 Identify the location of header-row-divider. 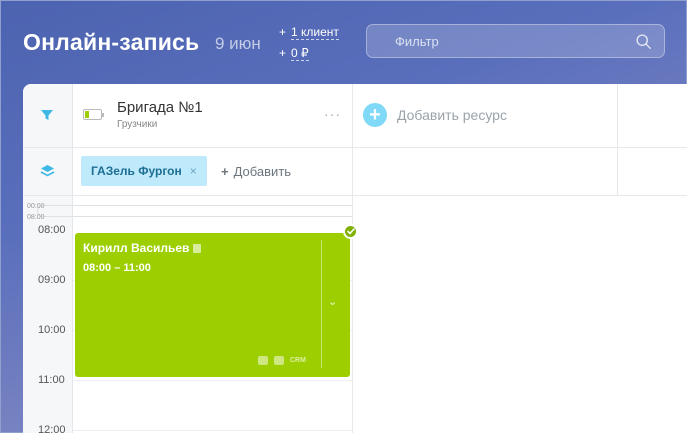
(355, 147).